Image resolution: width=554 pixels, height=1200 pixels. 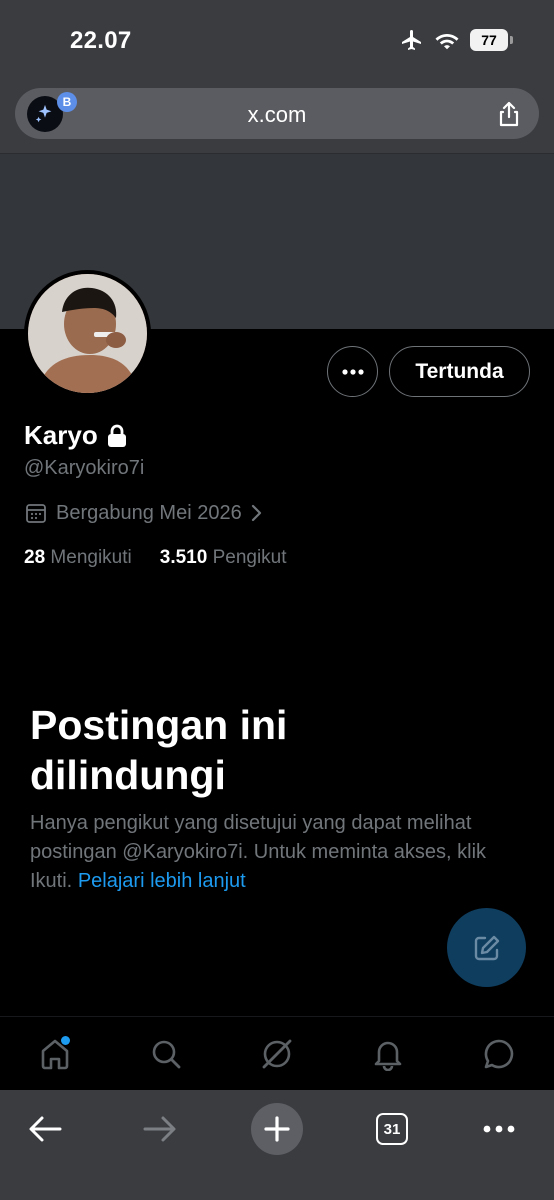 I want to click on search-icon, so click(x=166, y=1054).